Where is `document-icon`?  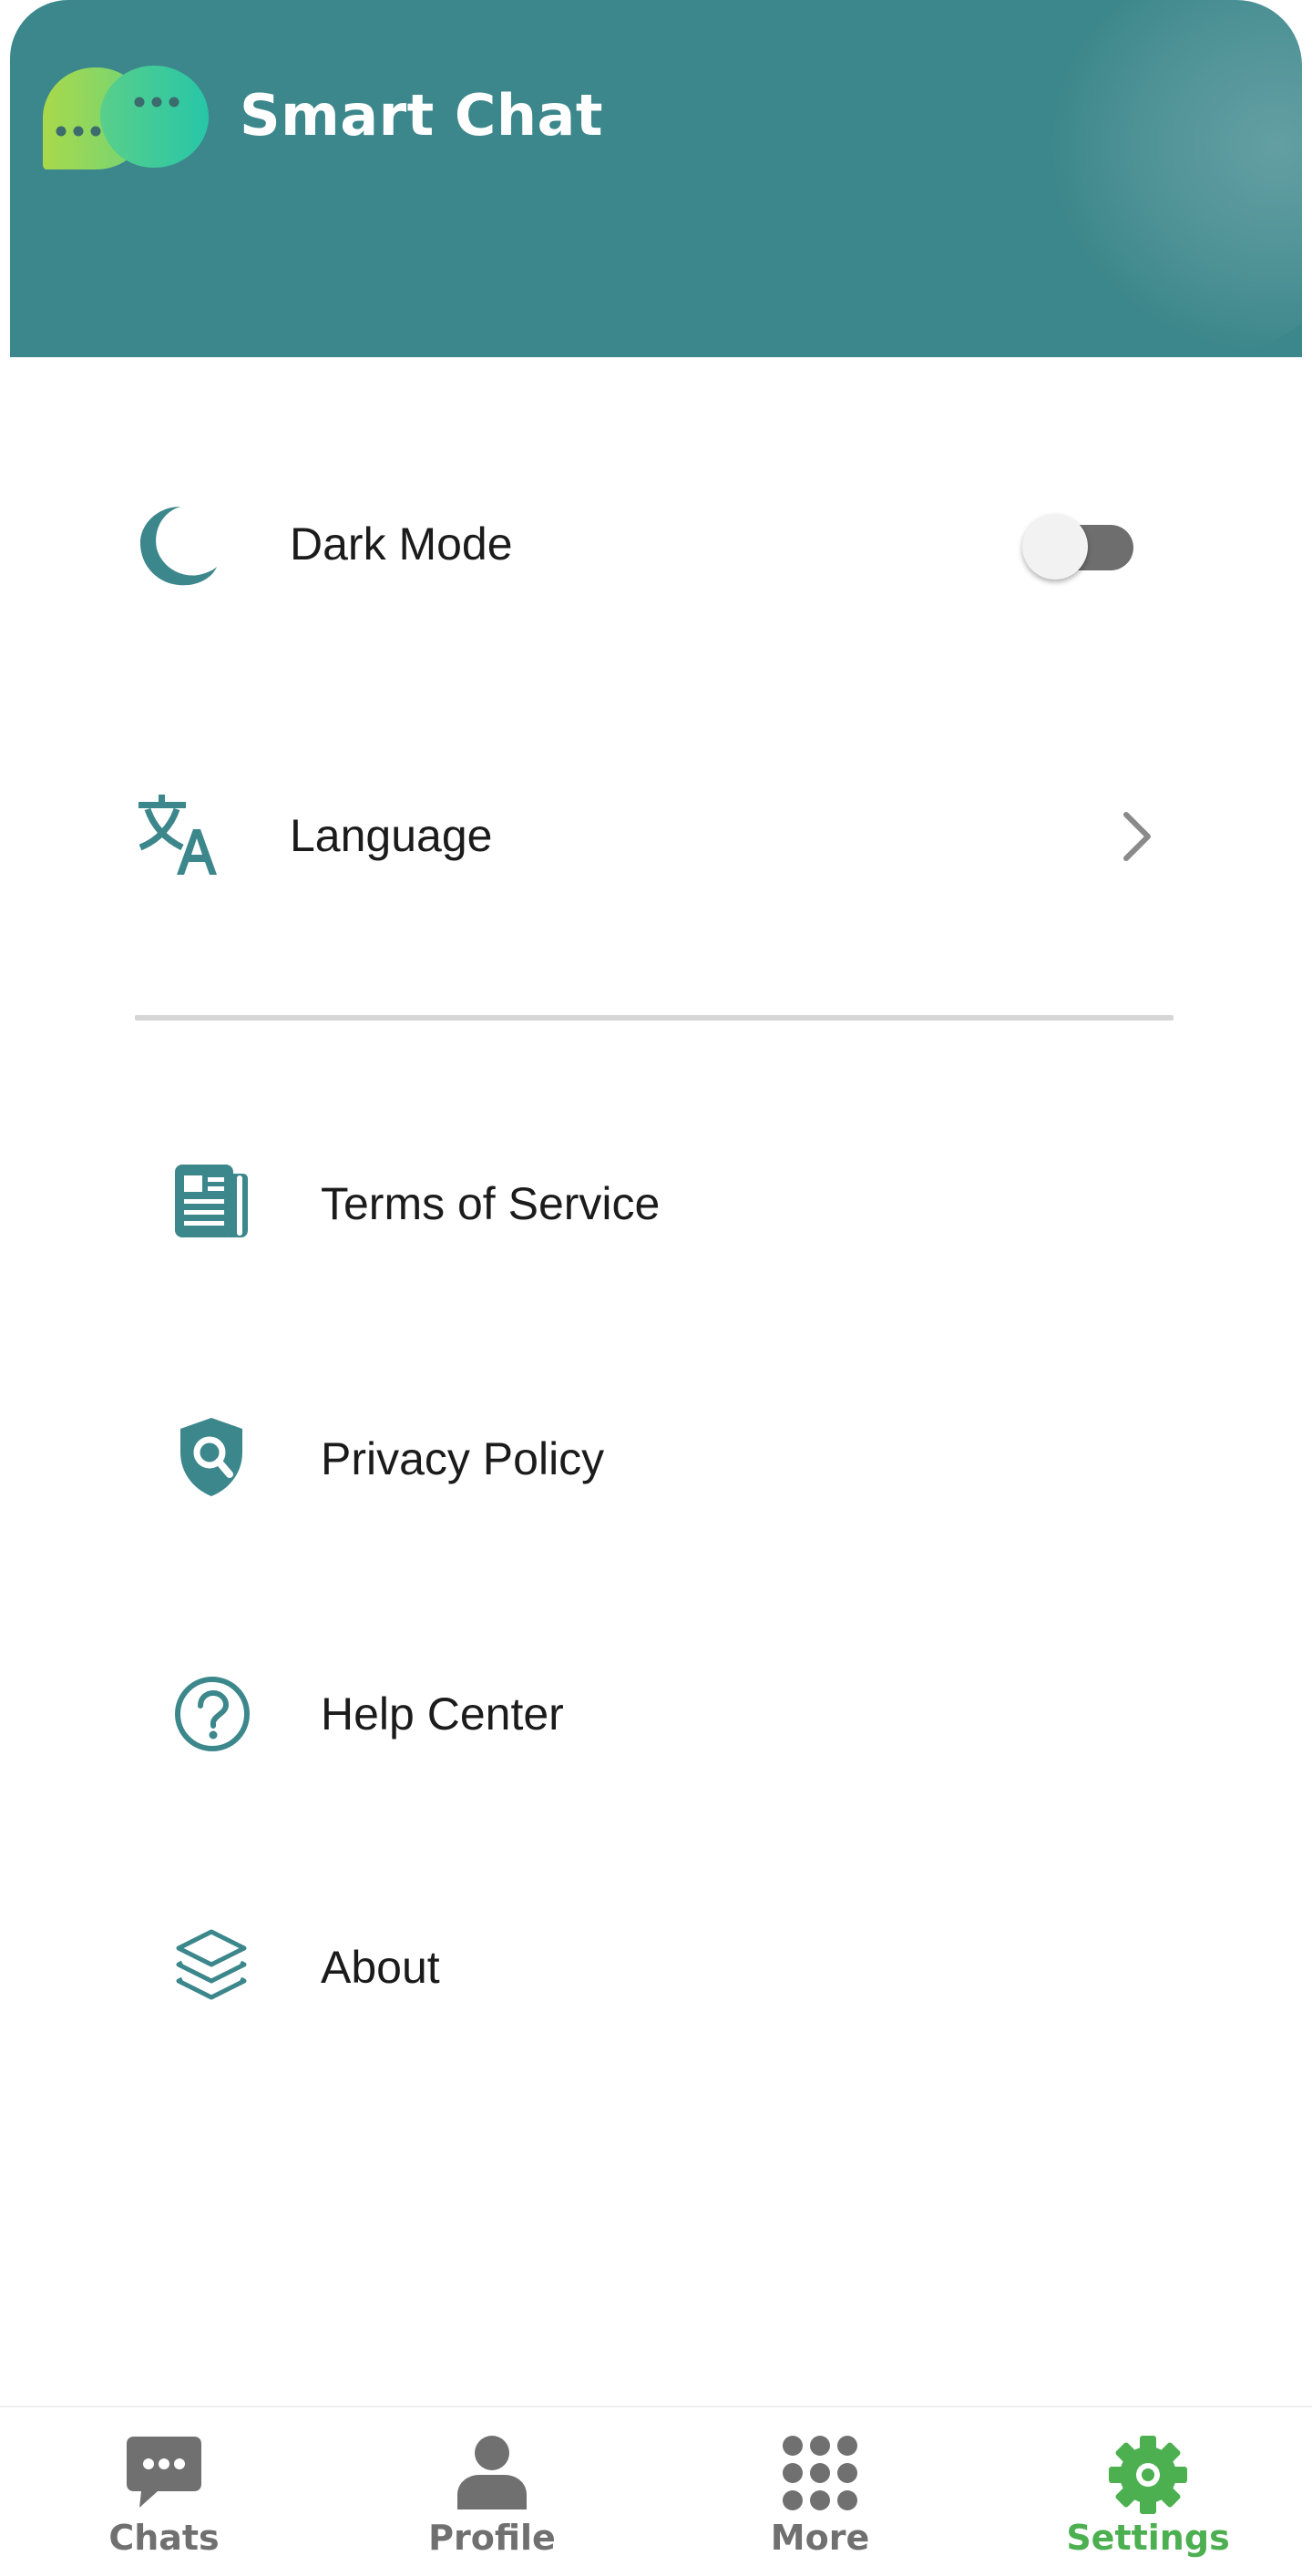
document-icon is located at coordinates (212, 1201).